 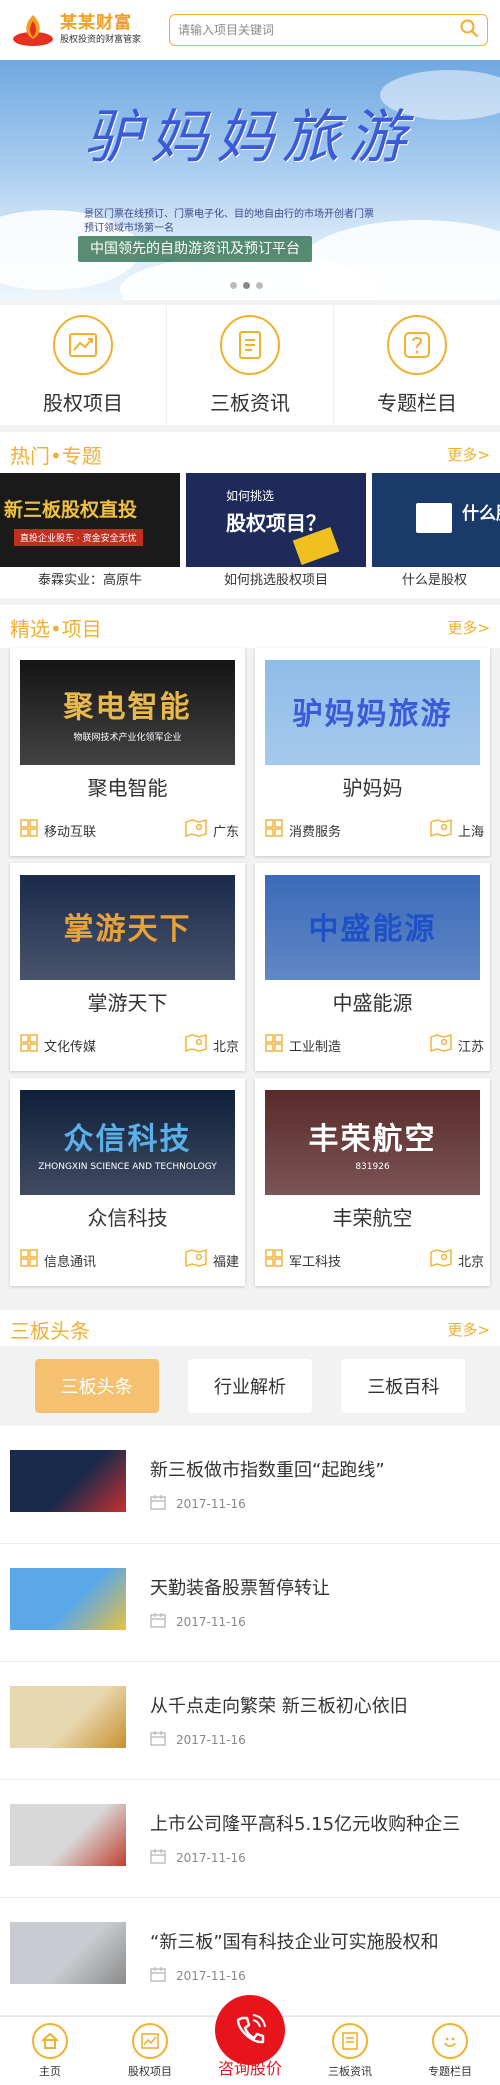 I want to click on project-industry: 工业制造, so click(x=315, y=1047).